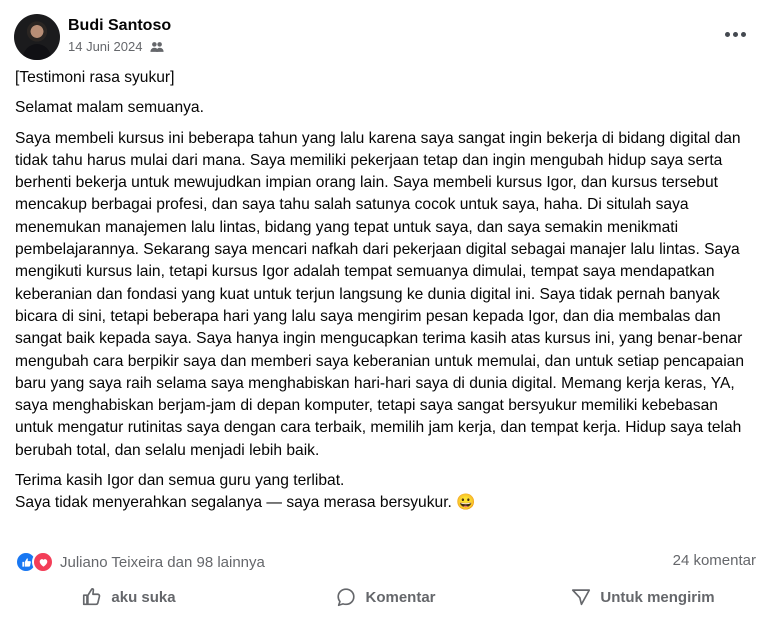  I want to click on love-icon, so click(43, 562).